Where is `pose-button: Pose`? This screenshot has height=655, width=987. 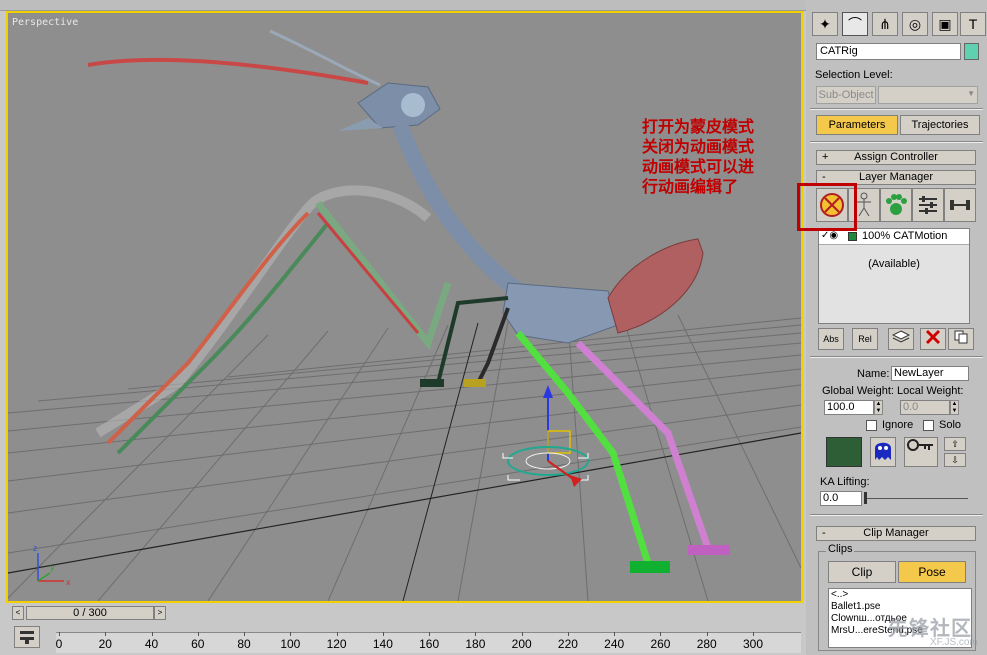
pose-button: Pose is located at coordinates (932, 572).